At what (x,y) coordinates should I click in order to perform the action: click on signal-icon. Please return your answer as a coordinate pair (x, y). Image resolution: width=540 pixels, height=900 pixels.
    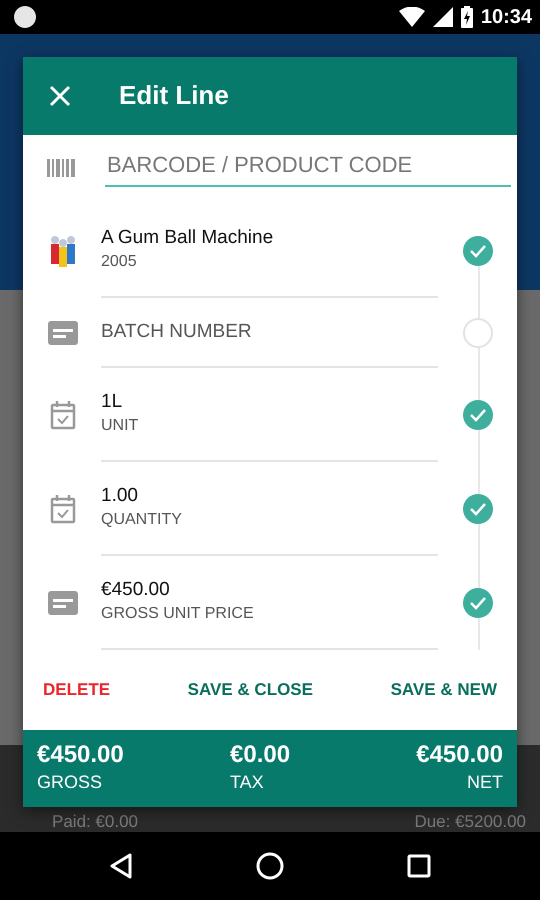
    Looking at the image, I should click on (442, 17).